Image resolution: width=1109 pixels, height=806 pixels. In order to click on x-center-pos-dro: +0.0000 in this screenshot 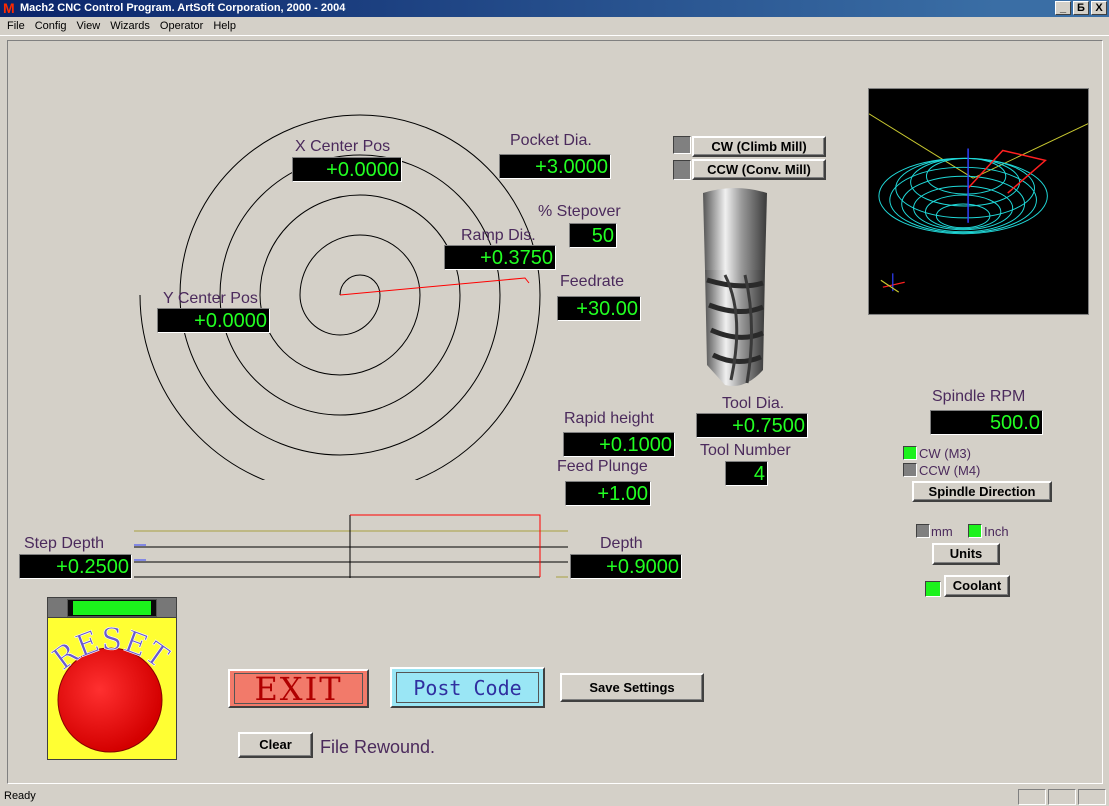, I will do `click(347, 169)`.